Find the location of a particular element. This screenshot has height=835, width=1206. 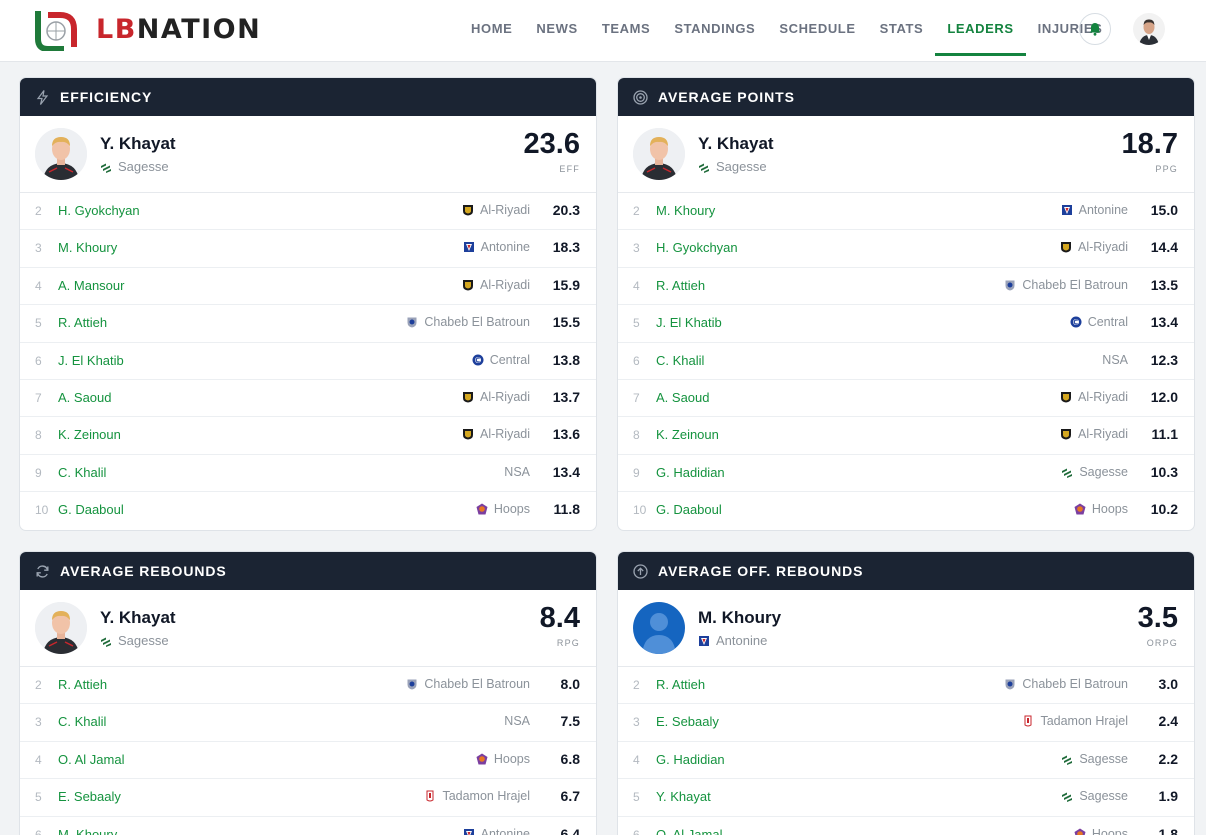

list-item: 6 O. Al Jamal Hoops 1.8 is located at coordinates (906, 826).